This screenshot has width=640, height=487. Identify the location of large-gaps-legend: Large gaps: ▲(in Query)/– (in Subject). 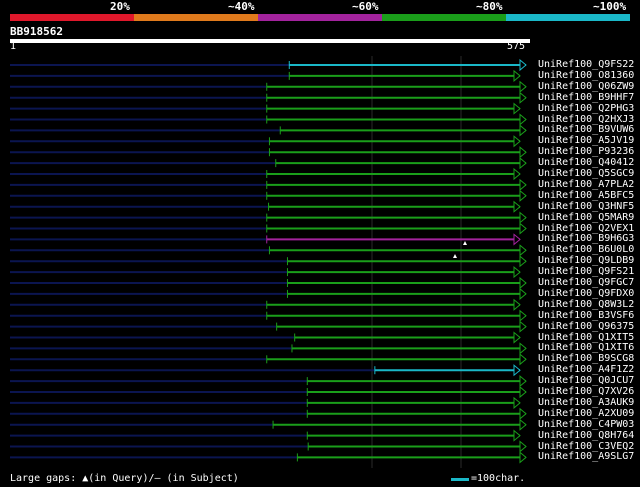
(124, 478).